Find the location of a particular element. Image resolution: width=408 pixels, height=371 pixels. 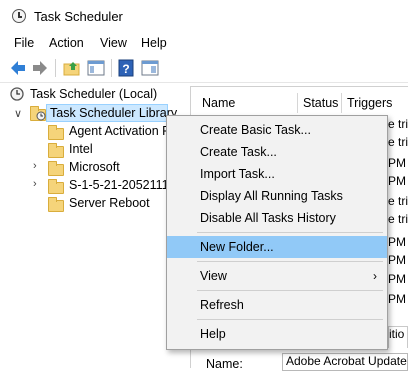

menu-item-display-running-tasks: Display All Running Tasks is located at coordinates (277, 196).